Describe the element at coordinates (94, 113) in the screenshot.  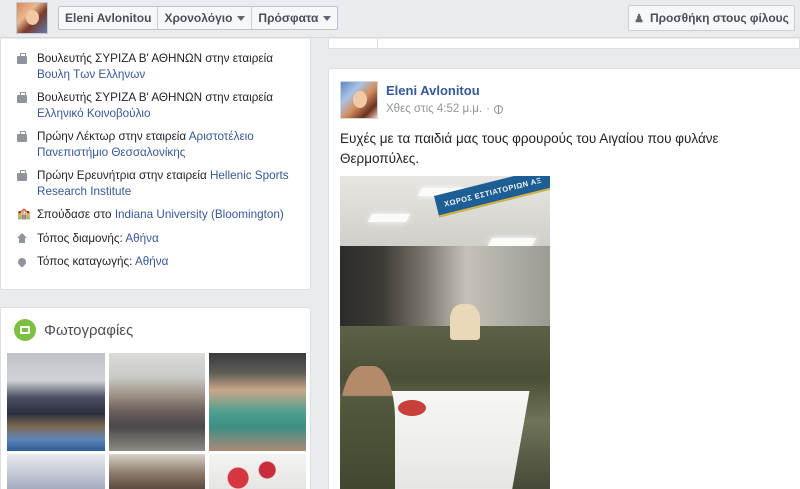
I see `intro-item-link: Ελληνικό Κοινοβούλιο` at that location.